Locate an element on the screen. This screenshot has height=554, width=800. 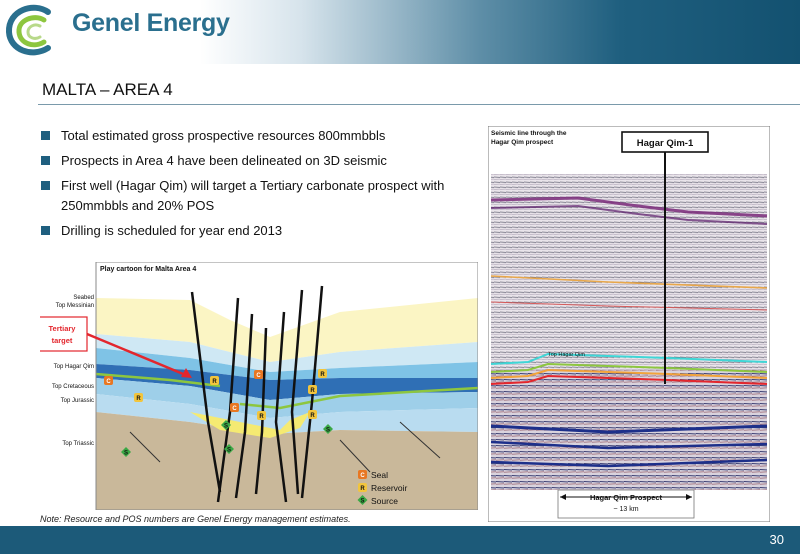
well-label: Hagar Qim-1 is located at coordinates (665, 143).